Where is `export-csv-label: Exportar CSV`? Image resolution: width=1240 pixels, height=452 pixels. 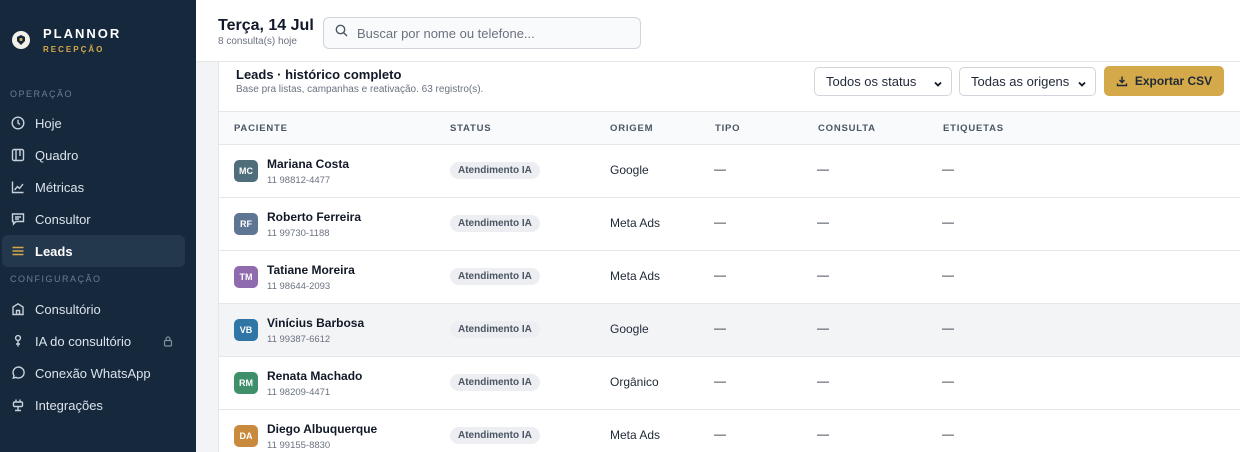
export-csv-label: Exportar CSV is located at coordinates (1173, 81).